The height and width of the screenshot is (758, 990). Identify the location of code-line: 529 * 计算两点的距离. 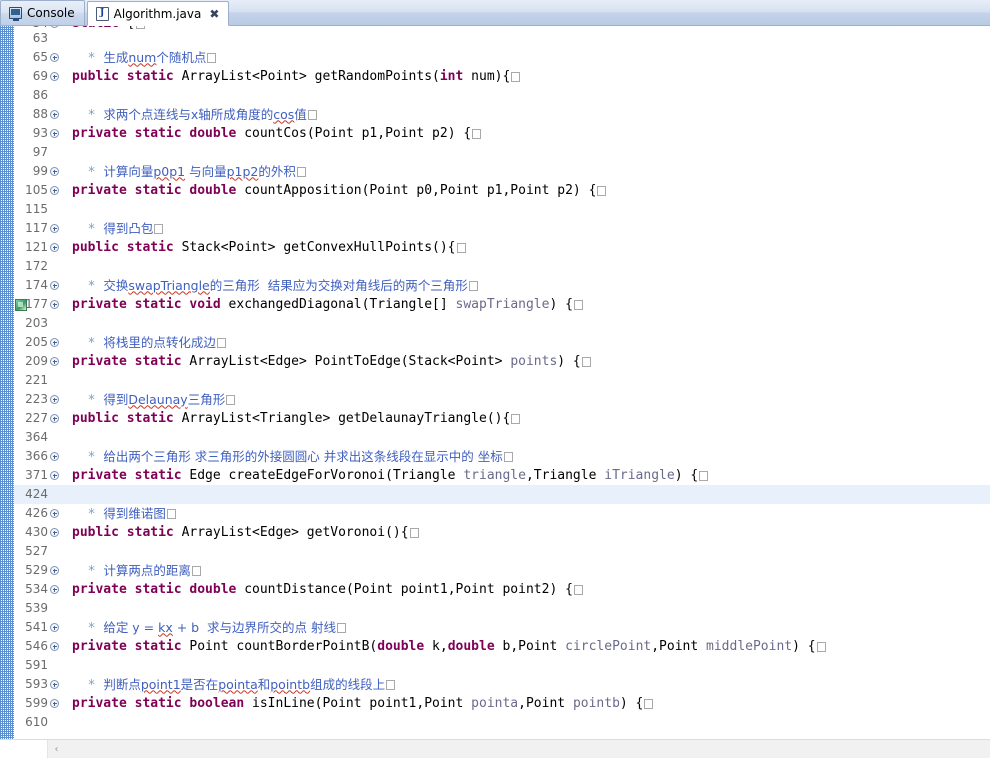
(502, 570).